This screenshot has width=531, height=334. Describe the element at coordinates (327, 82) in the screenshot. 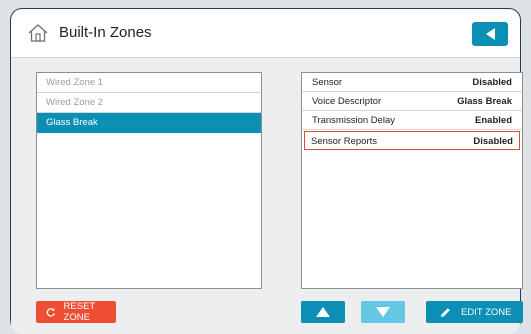

I see `property-label: Sensor` at that location.